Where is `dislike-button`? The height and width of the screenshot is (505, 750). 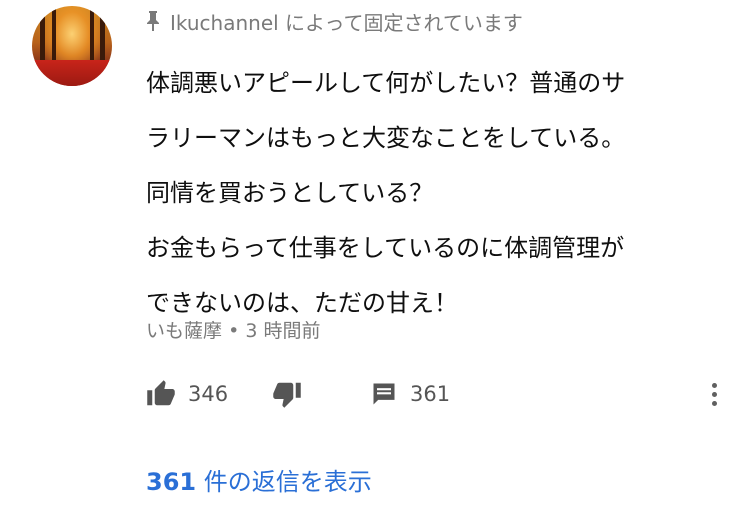
dislike-button is located at coordinates (287, 394).